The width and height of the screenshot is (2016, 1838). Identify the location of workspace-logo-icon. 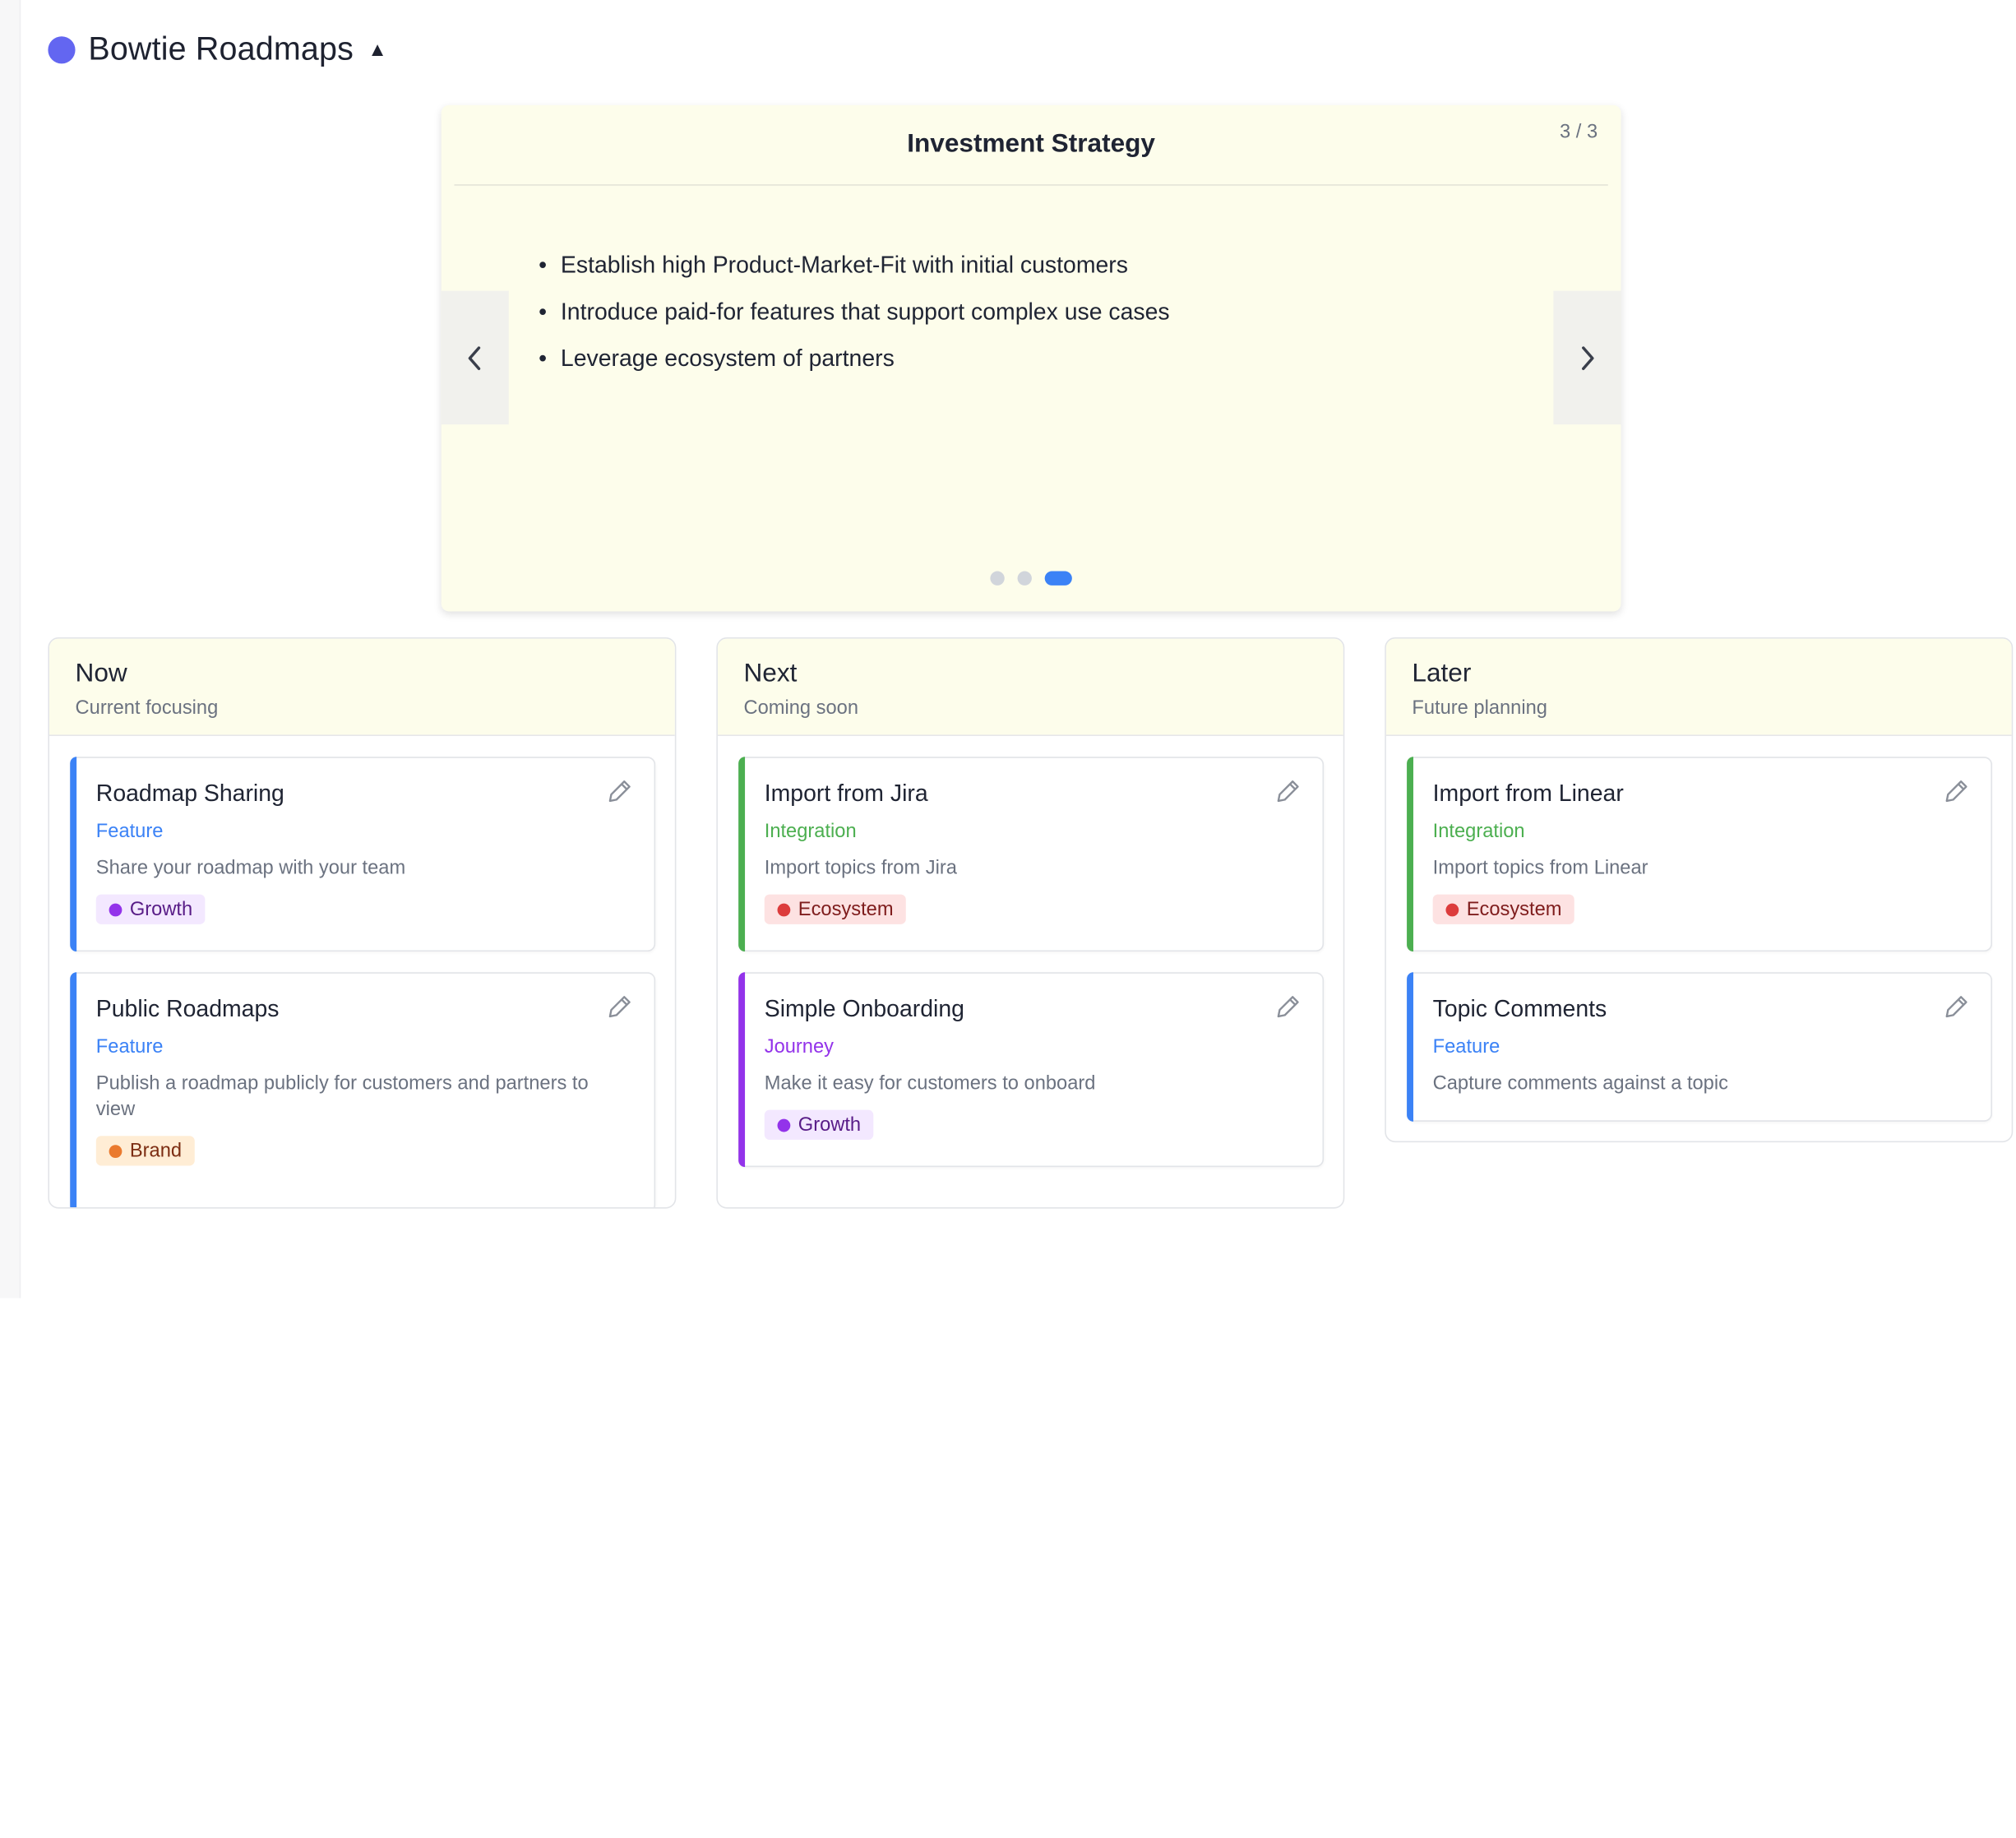
(62, 49).